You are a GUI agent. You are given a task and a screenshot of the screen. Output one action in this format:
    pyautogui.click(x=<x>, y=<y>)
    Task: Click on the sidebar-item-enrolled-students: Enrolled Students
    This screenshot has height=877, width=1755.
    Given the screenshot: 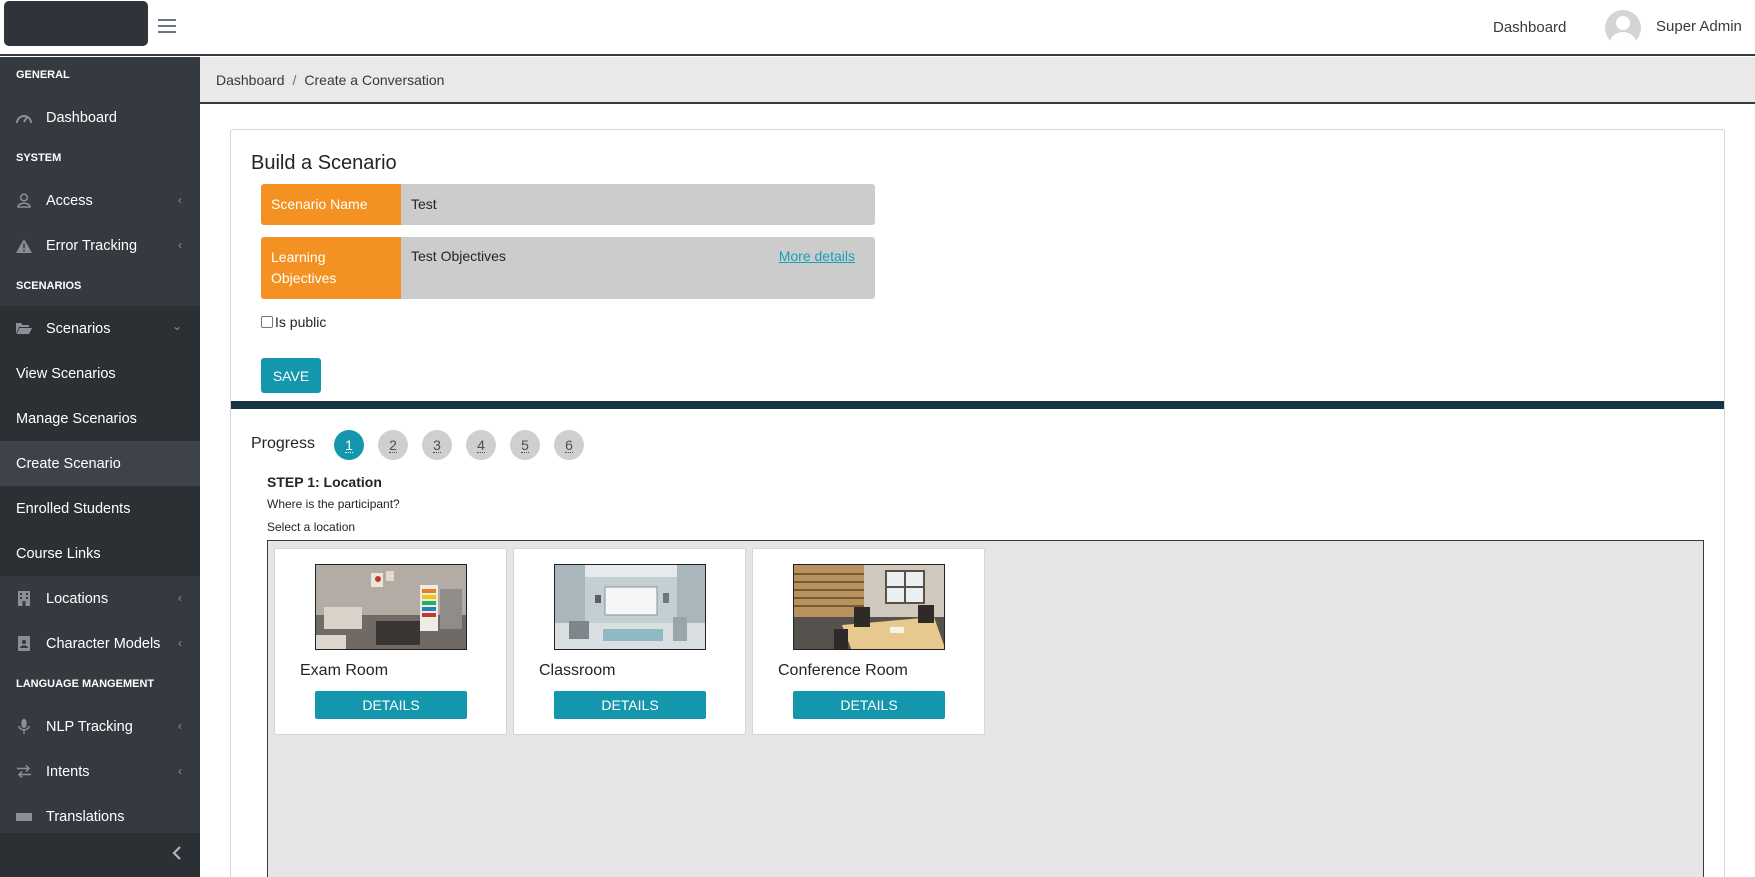 What is the action you would take?
    pyautogui.click(x=100, y=508)
    